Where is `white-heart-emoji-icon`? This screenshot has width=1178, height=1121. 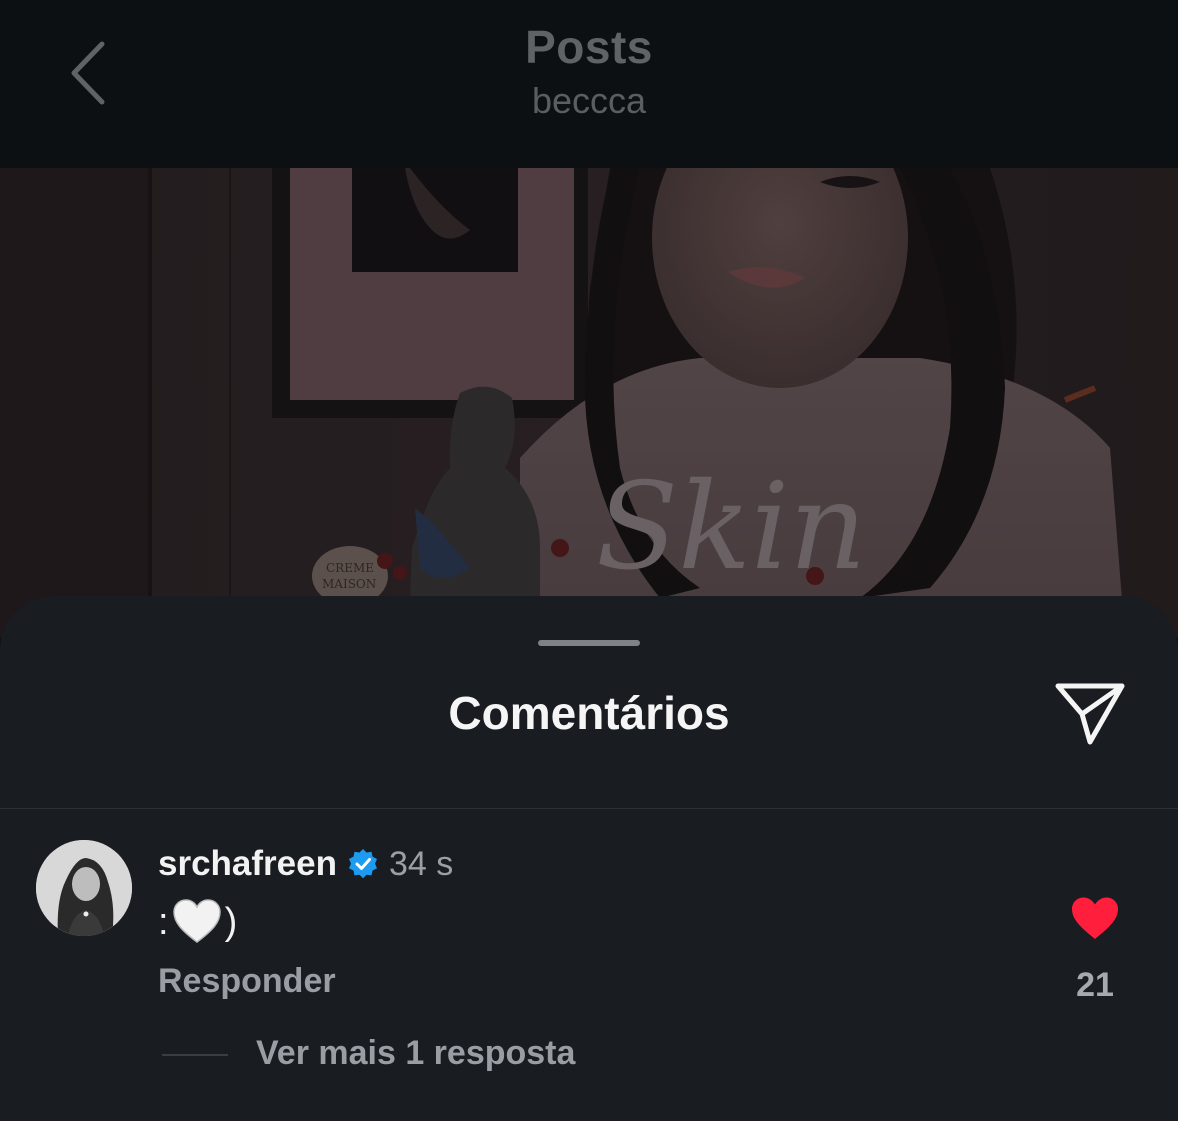
white-heart-emoji-icon is located at coordinates (196, 921).